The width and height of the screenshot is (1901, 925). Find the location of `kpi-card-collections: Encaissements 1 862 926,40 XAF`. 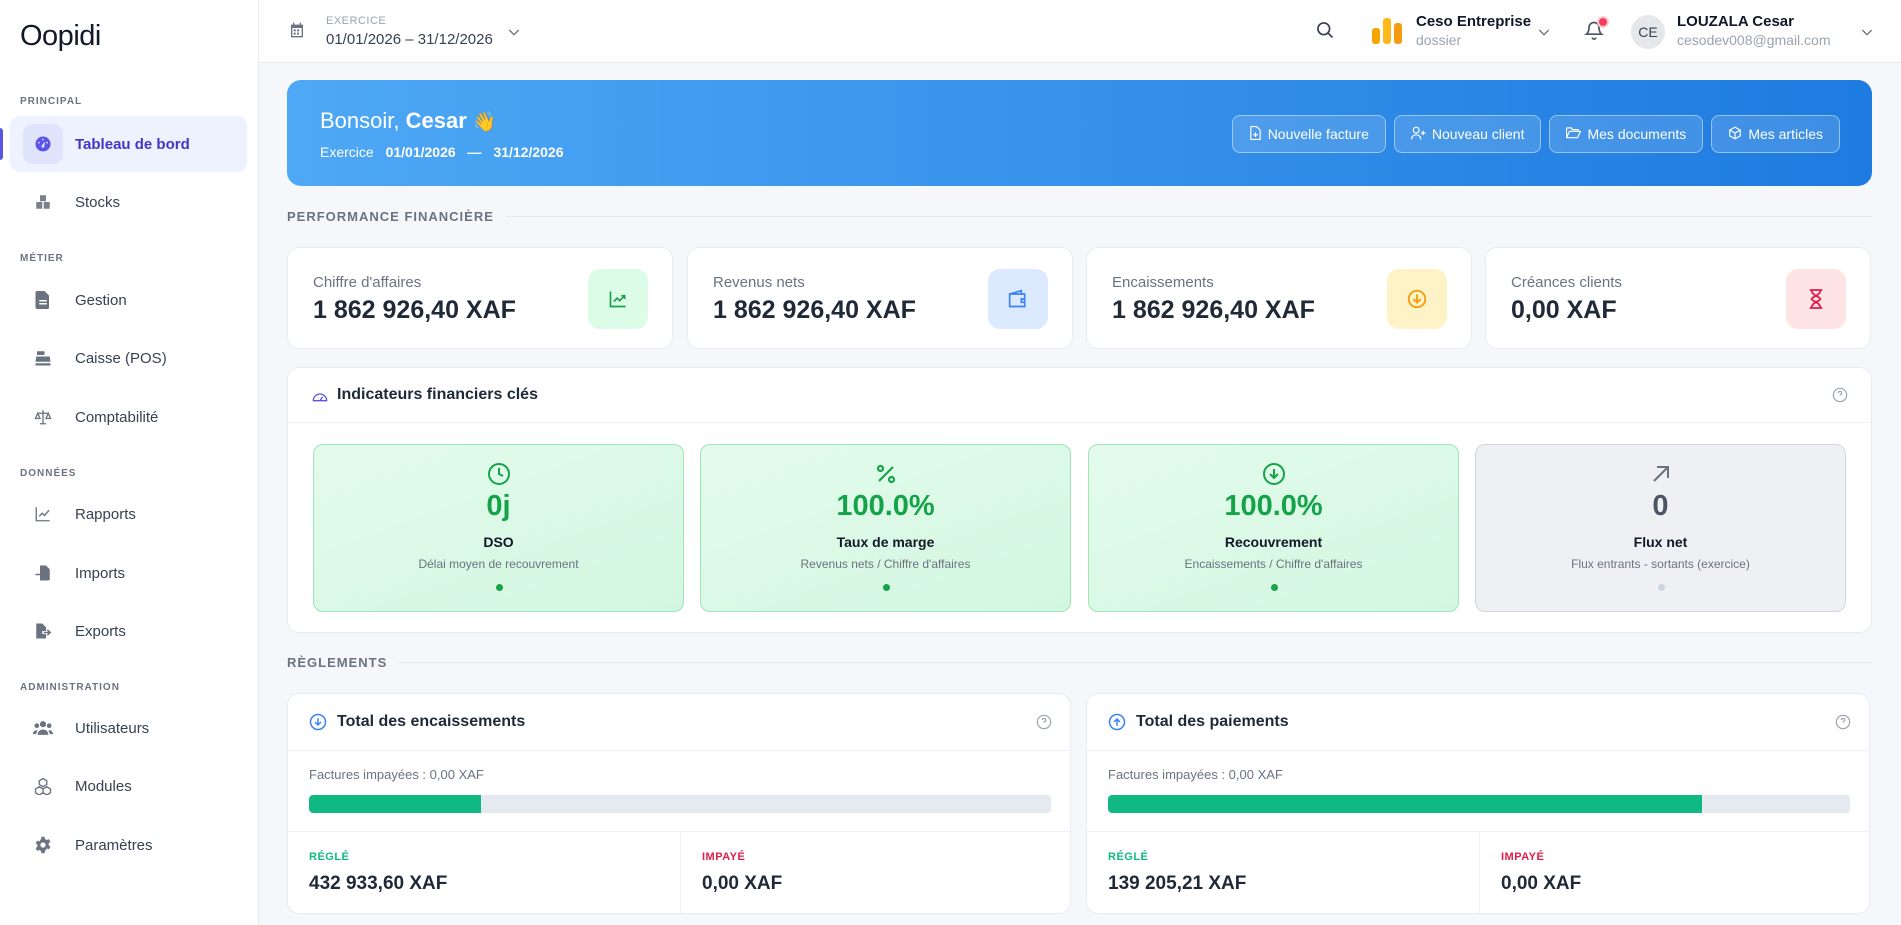

kpi-card-collections: Encaissements 1 862 926,40 XAF is located at coordinates (1279, 298).